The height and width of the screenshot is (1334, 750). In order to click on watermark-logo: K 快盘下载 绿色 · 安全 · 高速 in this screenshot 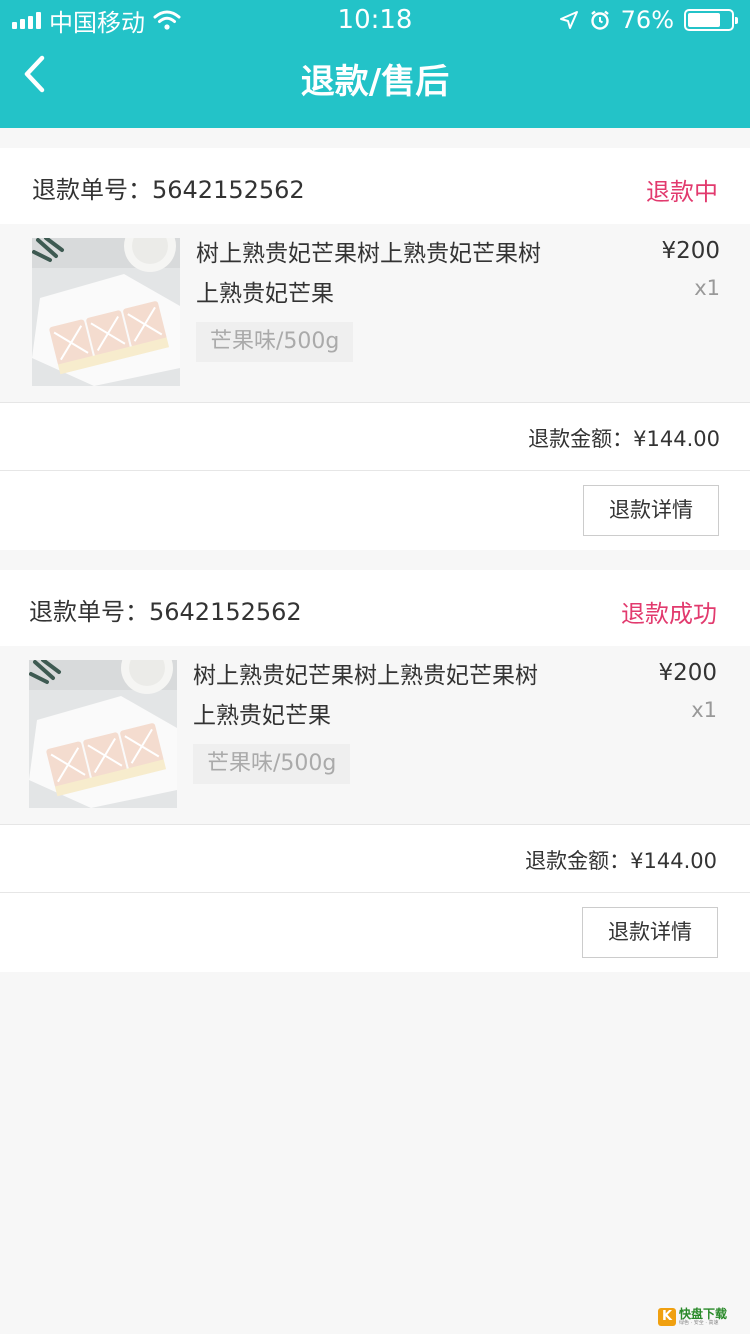, I will do `click(701, 1317)`.